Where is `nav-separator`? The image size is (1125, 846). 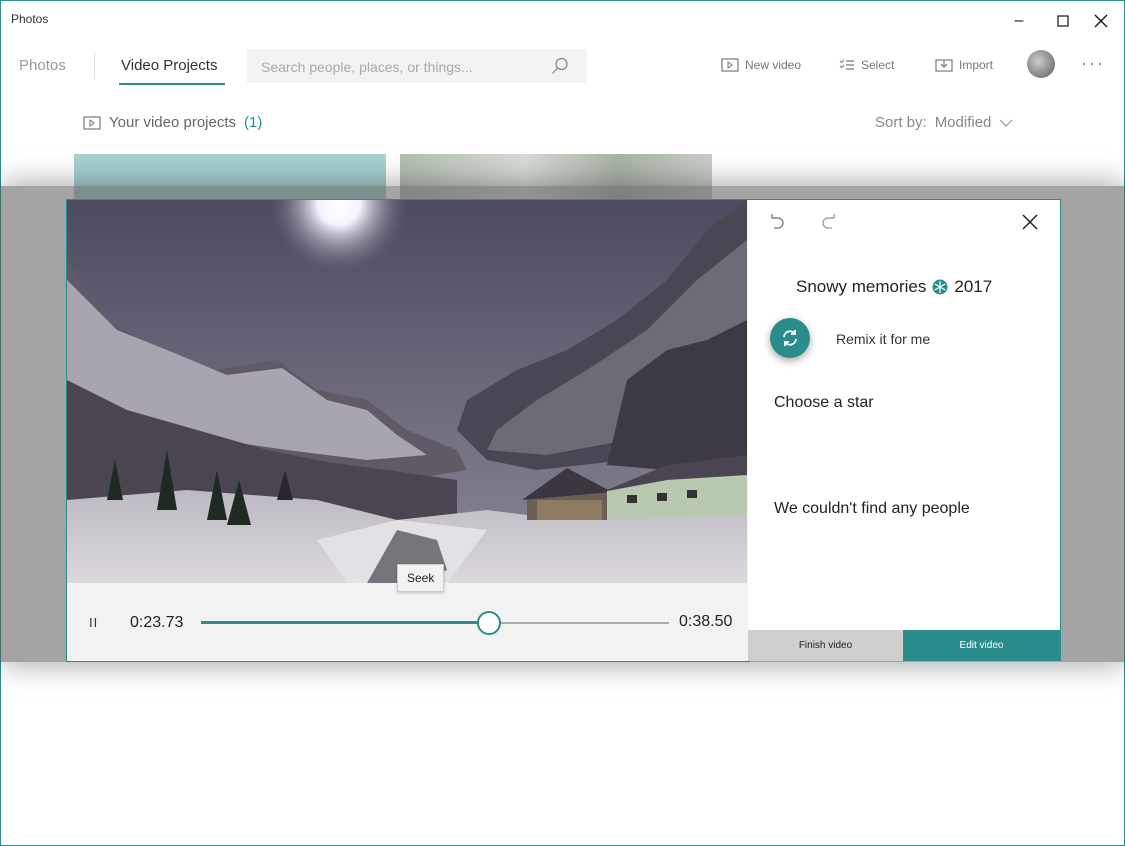 nav-separator is located at coordinates (94, 66).